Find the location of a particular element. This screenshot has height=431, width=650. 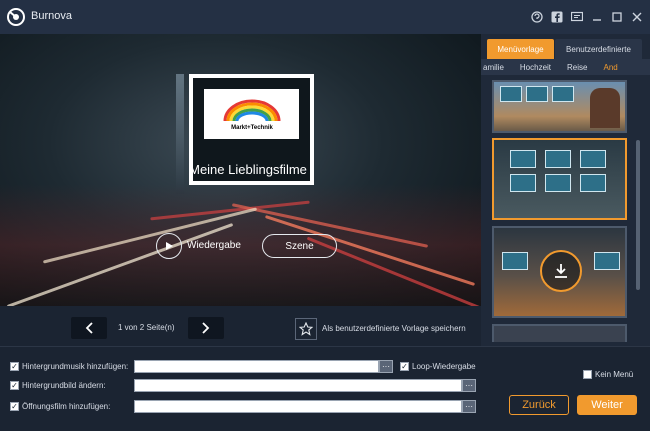

opening-row: Öffnungsfilm hinzufügen: is located at coordinates (60, 406).